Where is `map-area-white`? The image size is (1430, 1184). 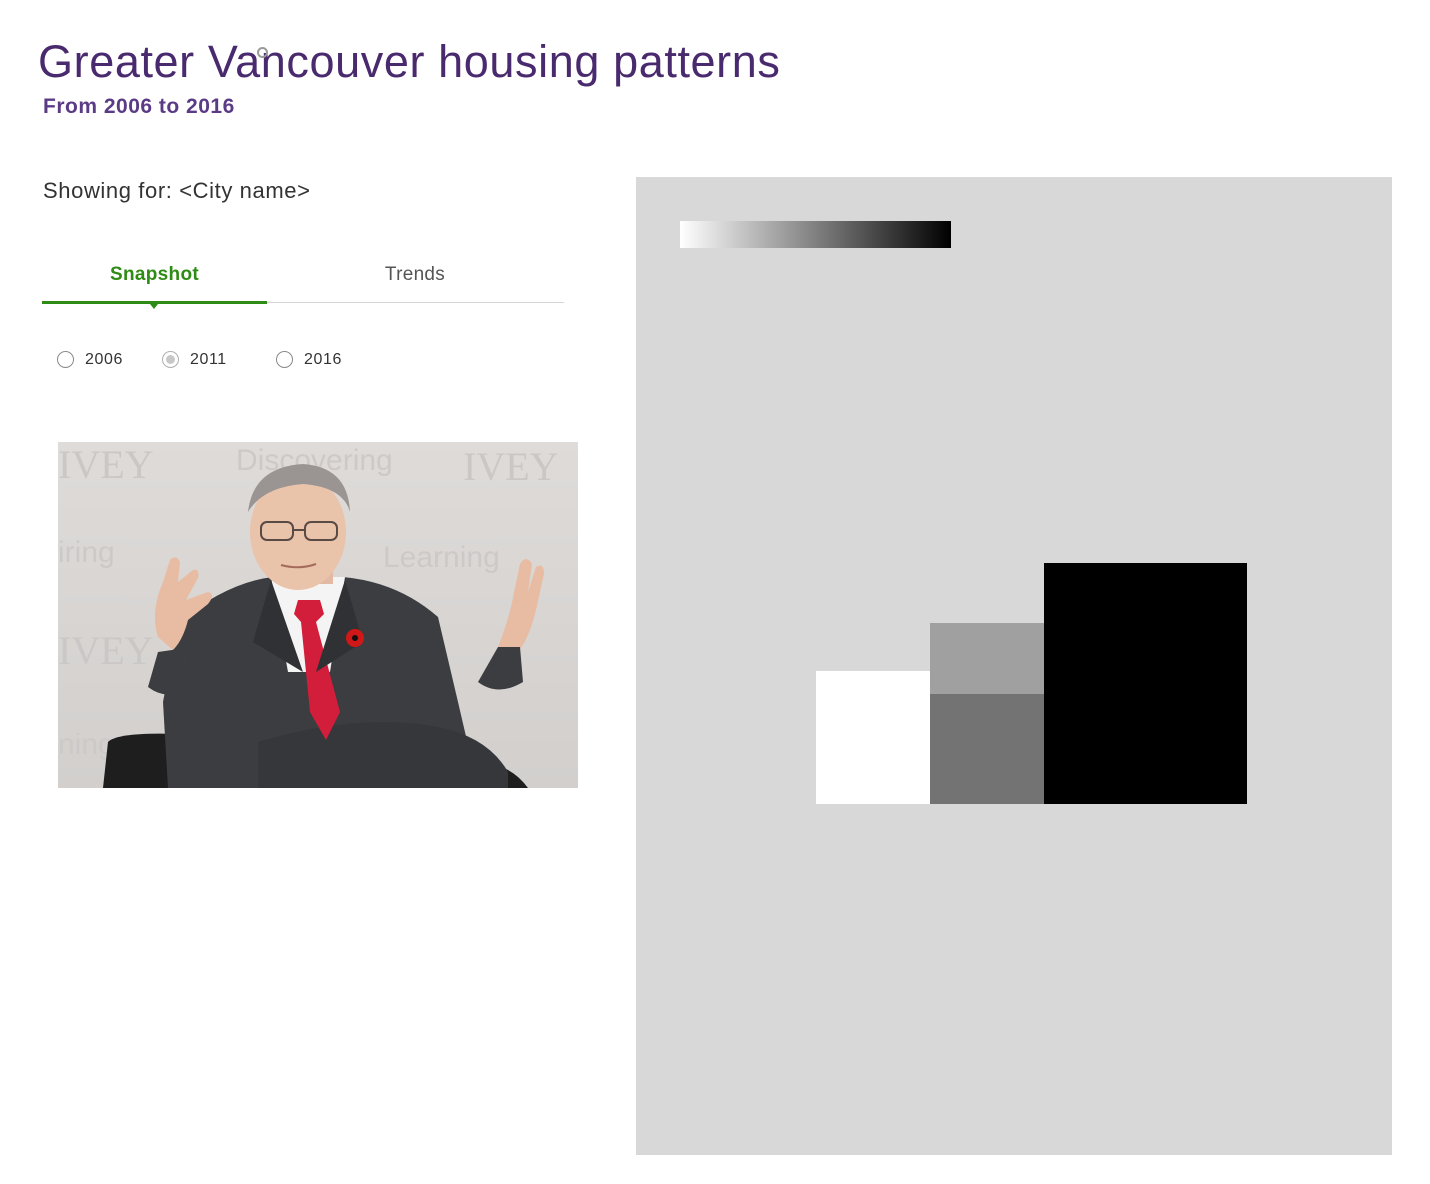 map-area-white is located at coordinates (873, 737).